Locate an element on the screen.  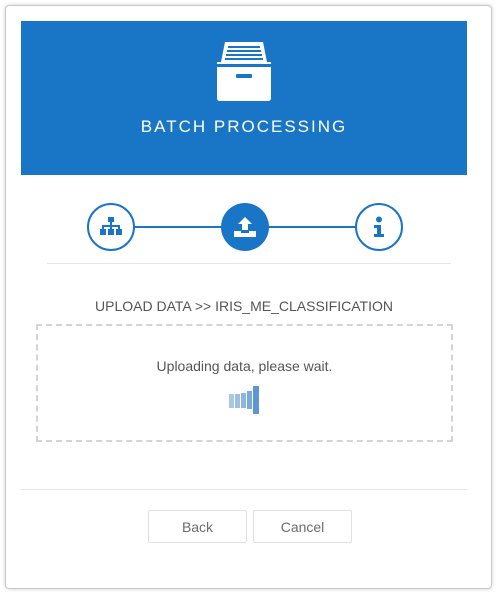
dialog-title: BATCH PROCESSING is located at coordinates (244, 126).